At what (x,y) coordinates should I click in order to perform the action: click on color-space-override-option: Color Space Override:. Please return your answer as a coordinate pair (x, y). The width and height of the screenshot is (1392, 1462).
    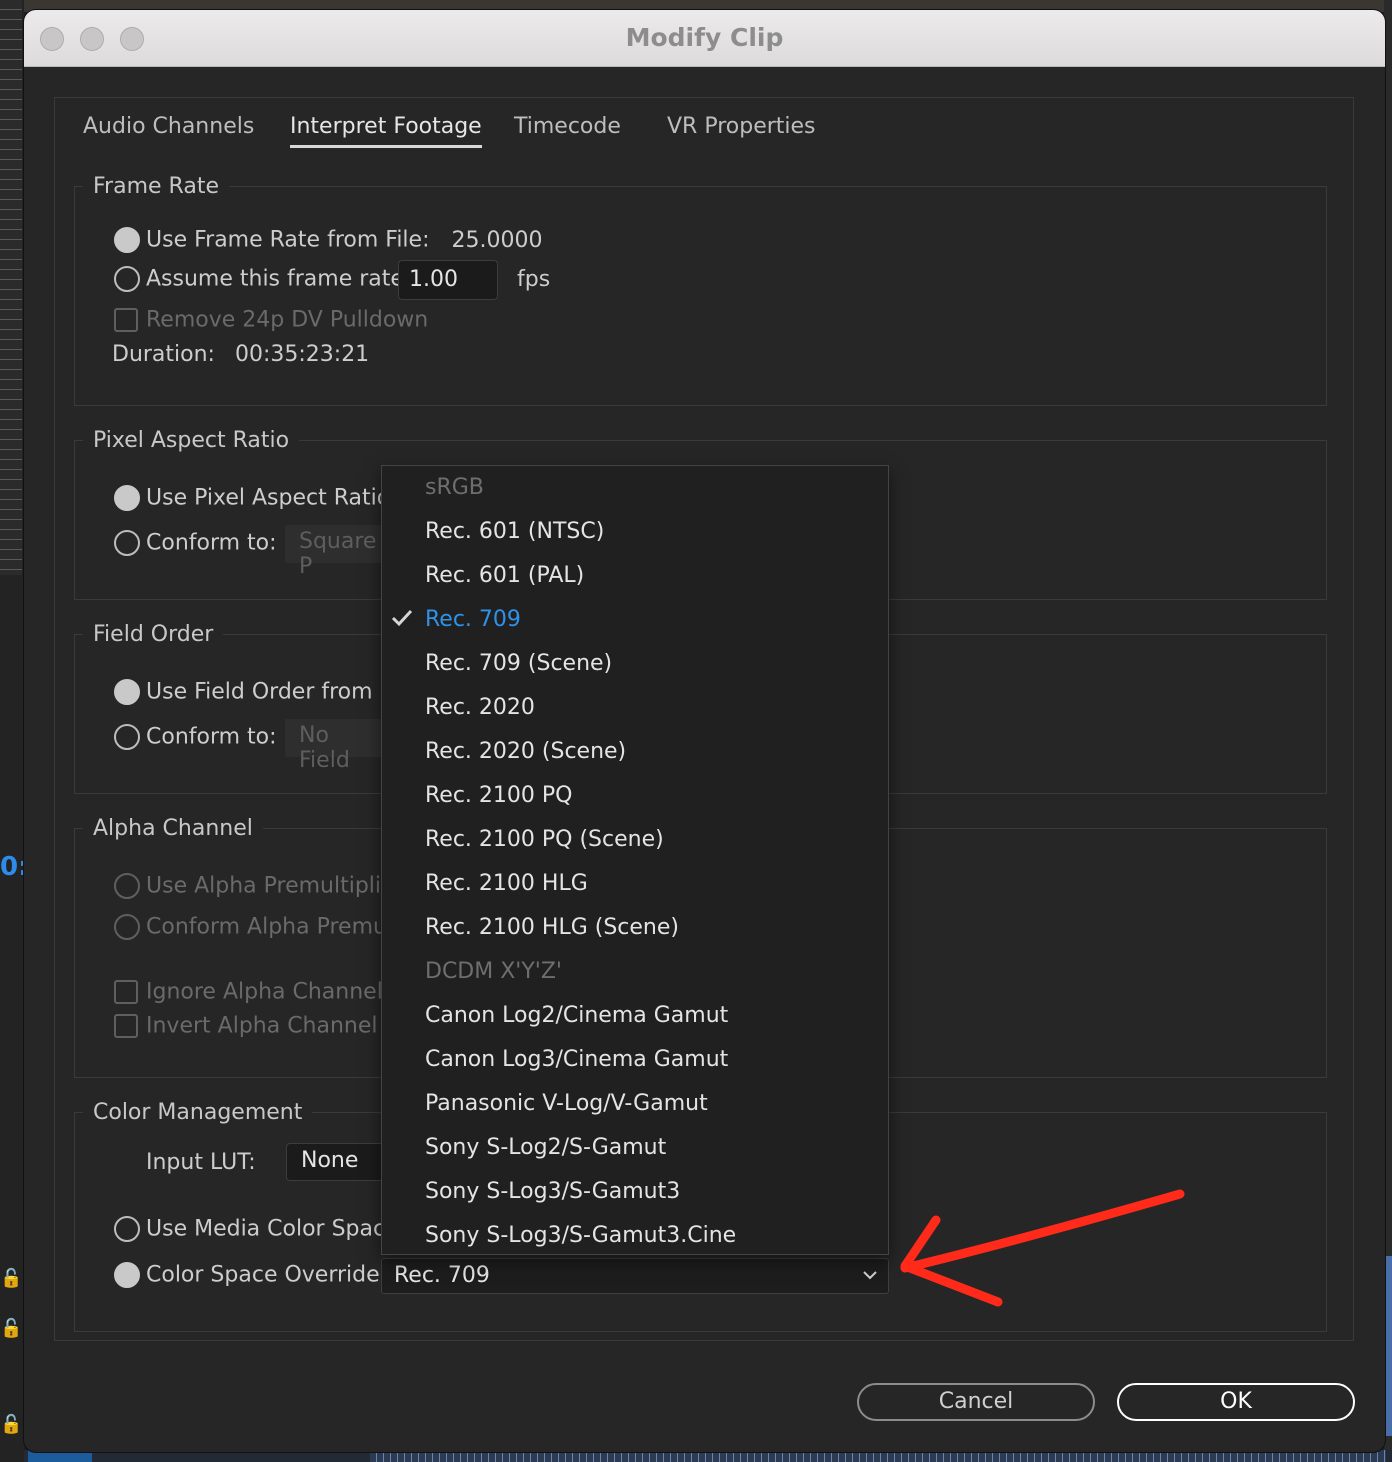
    Looking at the image, I should click on (250, 1275).